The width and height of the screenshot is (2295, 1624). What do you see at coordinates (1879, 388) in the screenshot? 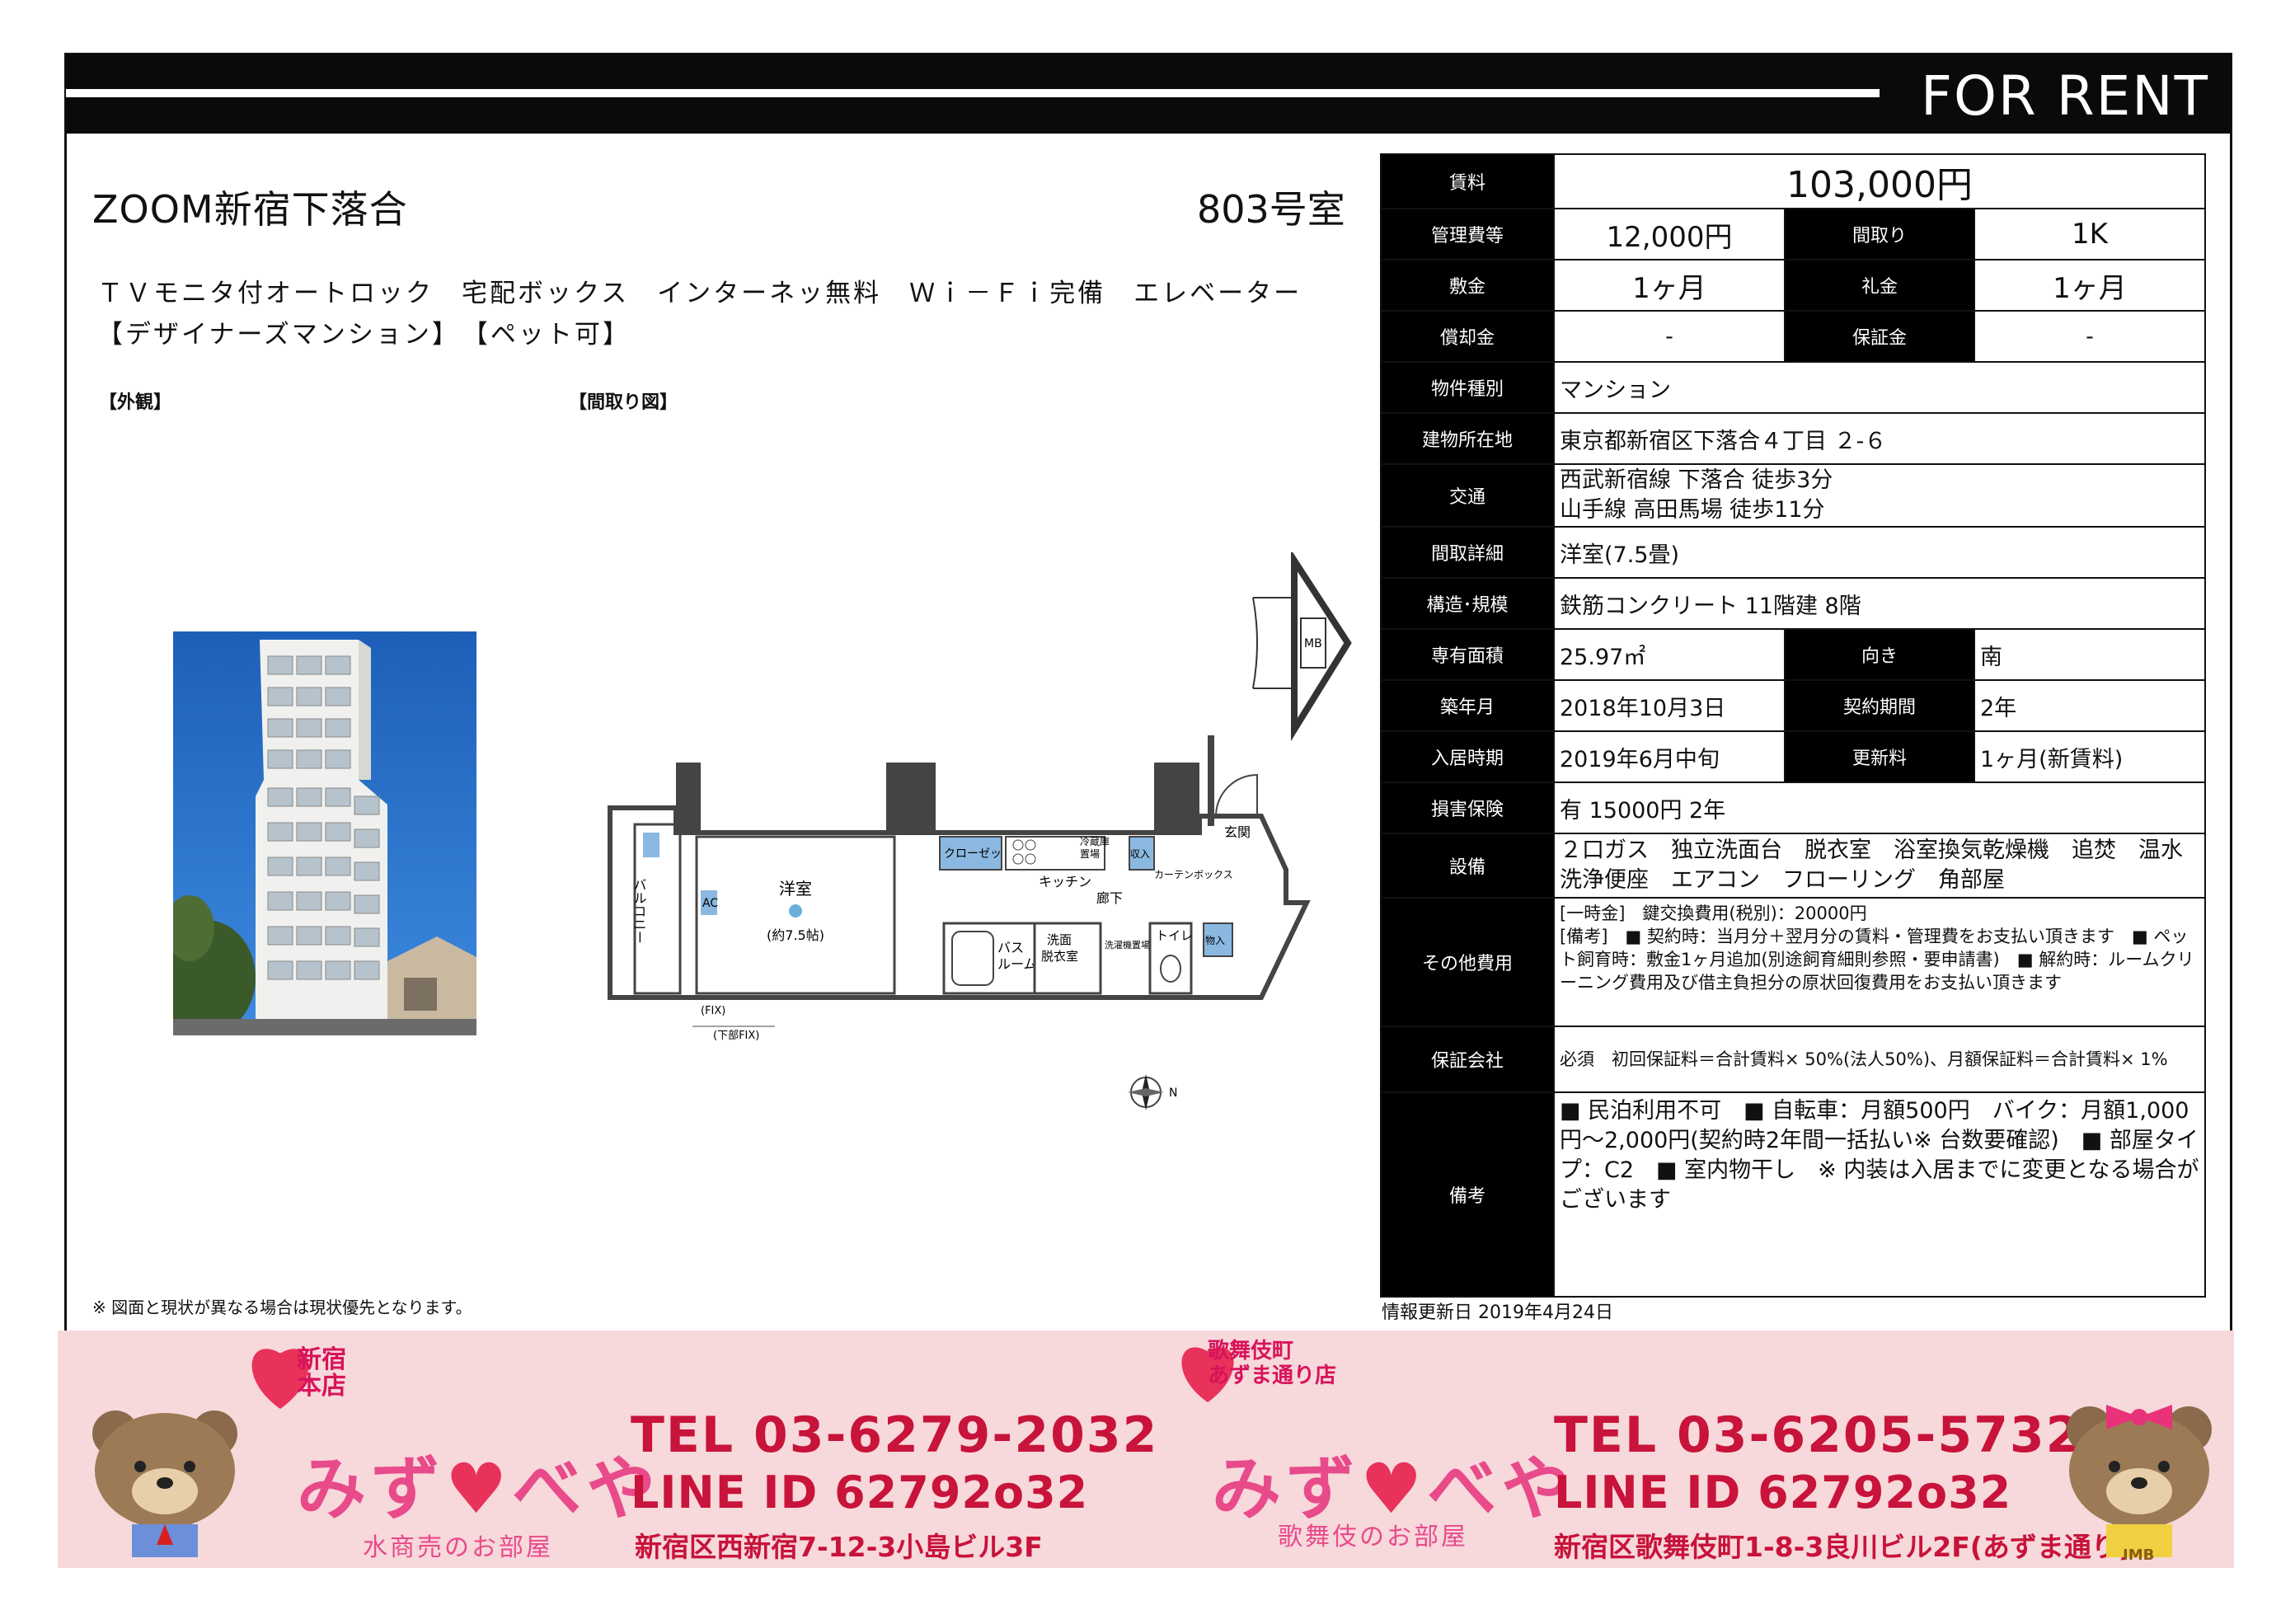
I see `property-type-value: マンション` at bounding box center [1879, 388].